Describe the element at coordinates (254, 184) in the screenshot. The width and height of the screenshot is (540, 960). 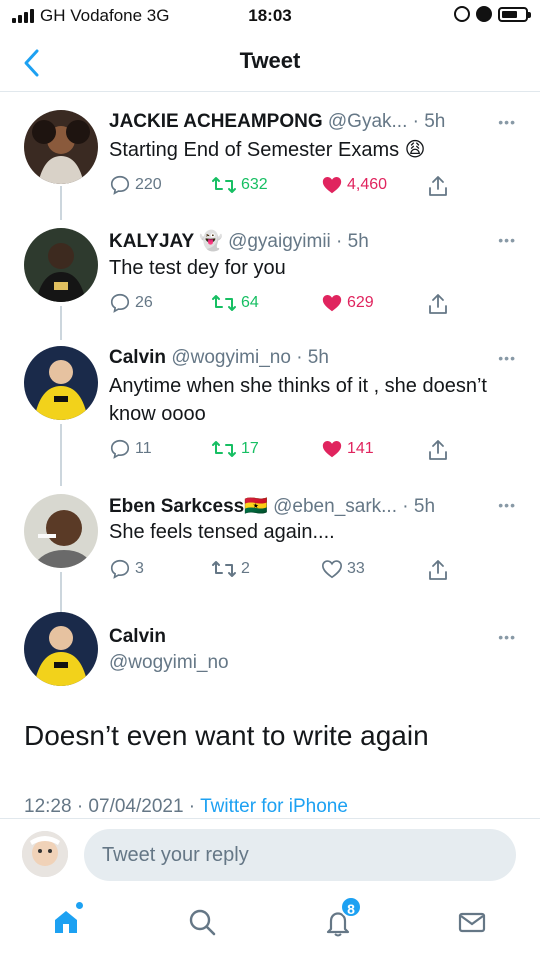
I see `retweet-count: 632` at that location.